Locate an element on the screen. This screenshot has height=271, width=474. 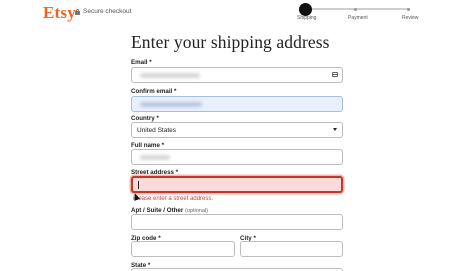
zip-field is located at coordinates (183, 249).